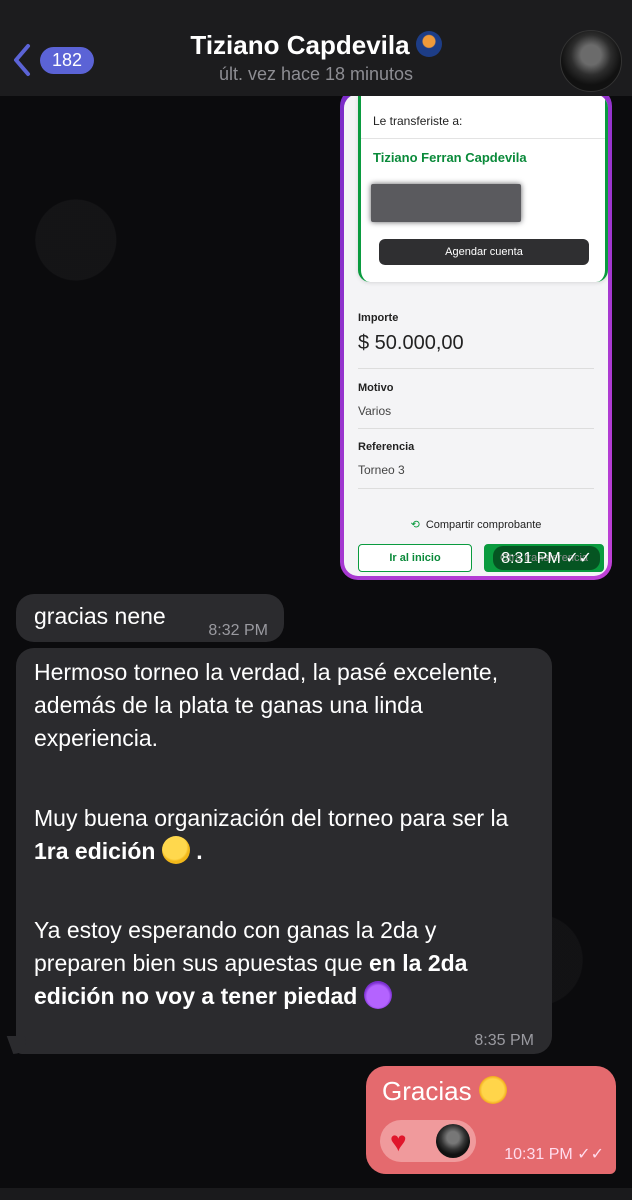  What do you see at coordinates (450, 157) in the screenshot?
I see `recipient-name: Tiziano Ferran Capdevila` at bounding box center [450, 157].